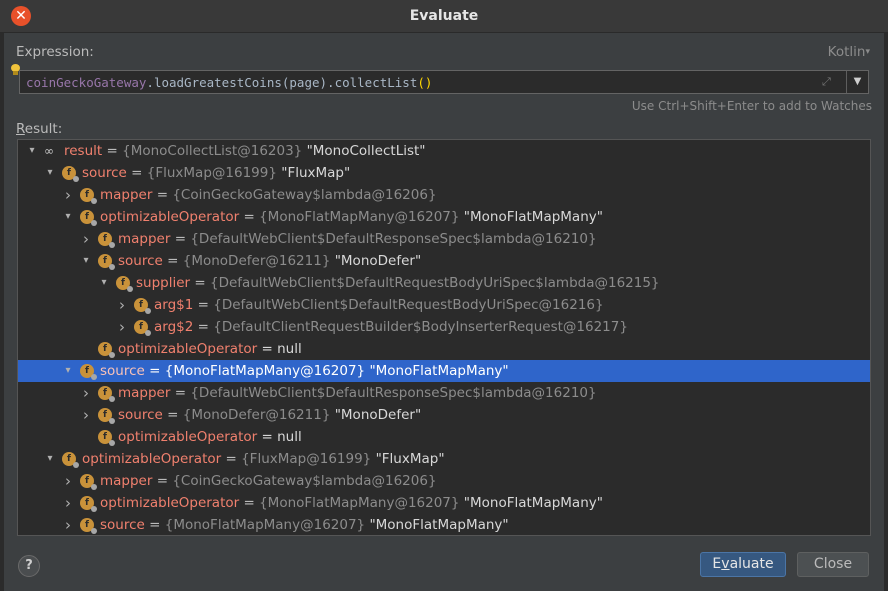 The image size is (888, 591). I want to click on field-name: supplier, so click(163, 283).